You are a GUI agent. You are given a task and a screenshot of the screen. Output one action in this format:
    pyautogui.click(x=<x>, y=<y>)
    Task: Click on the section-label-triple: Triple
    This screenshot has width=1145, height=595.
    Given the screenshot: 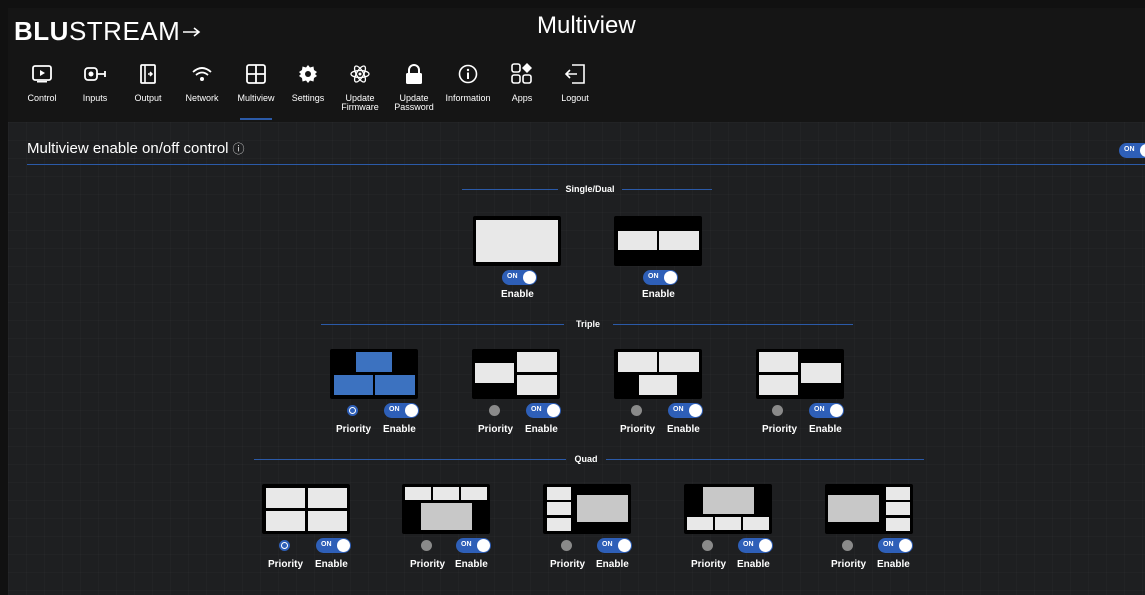 What is the action you would take?
    pyautogui.click(x=587, y=324)
    